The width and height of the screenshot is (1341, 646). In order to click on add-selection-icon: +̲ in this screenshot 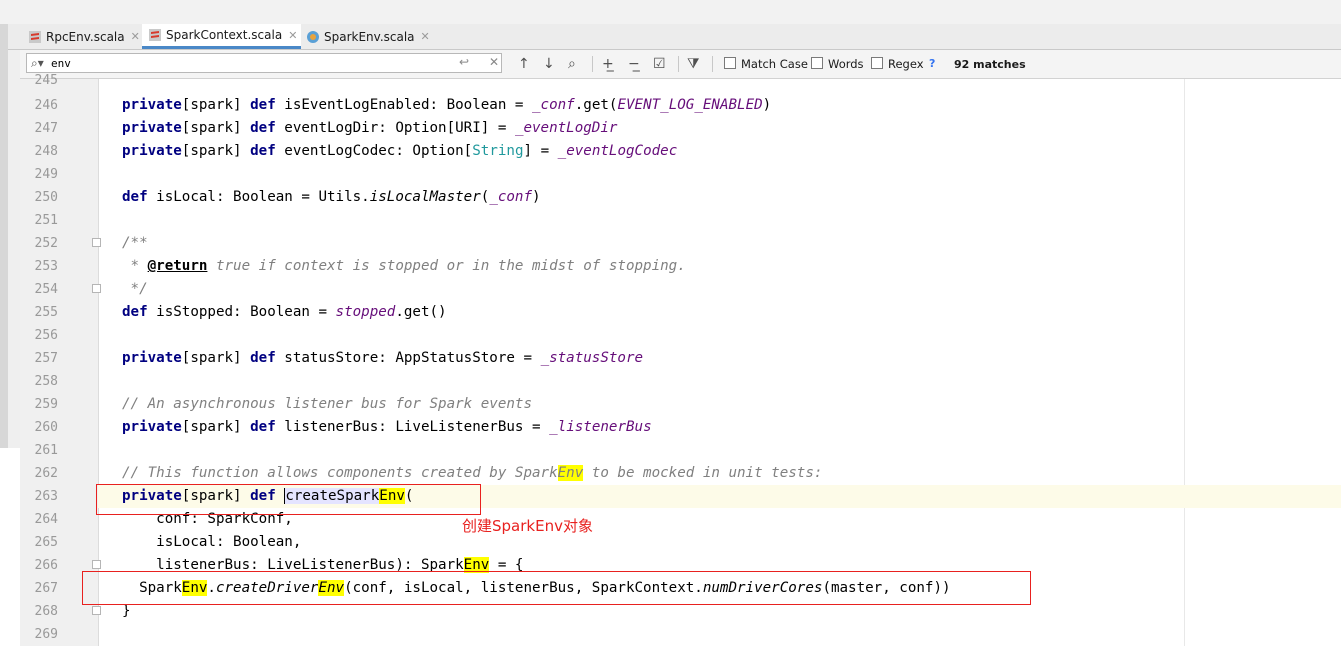, I will do `click(608, 64)`.